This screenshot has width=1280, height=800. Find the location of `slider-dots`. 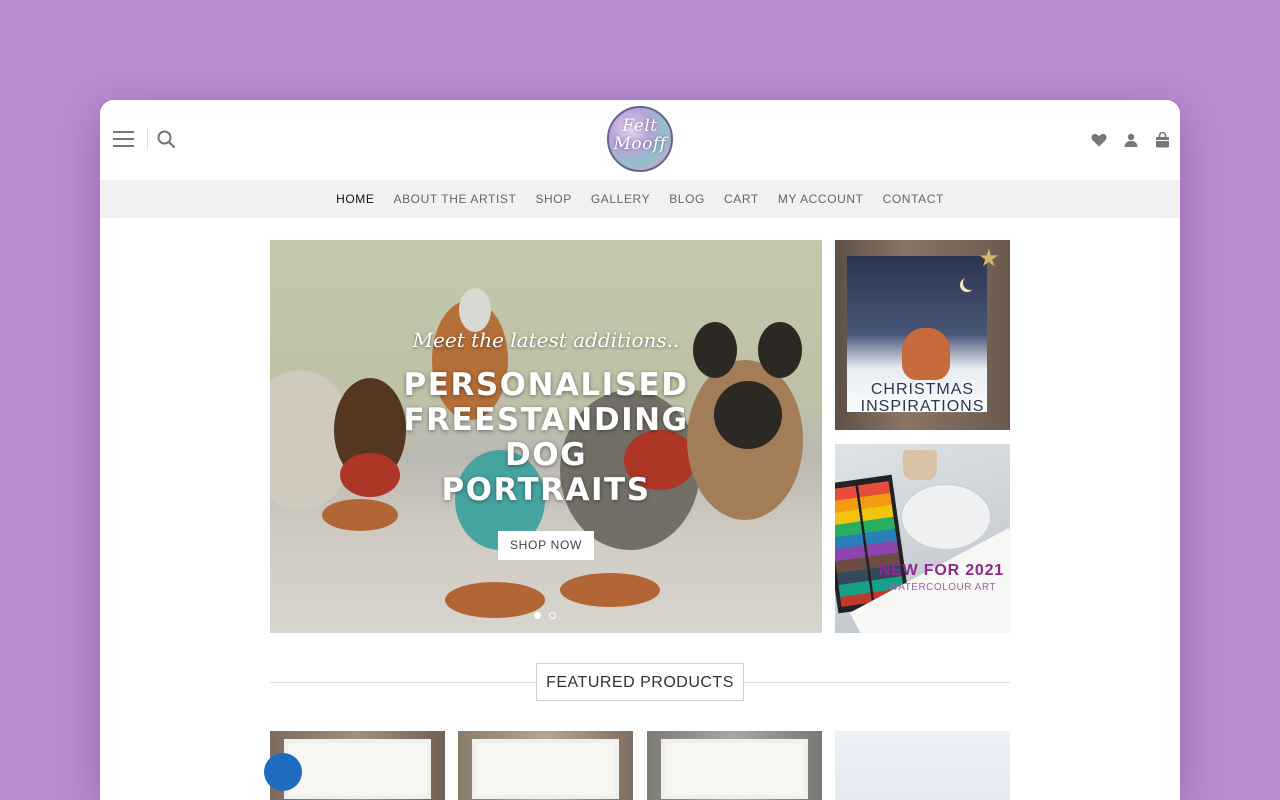

slider-dots is located at coordinates (545, 615).